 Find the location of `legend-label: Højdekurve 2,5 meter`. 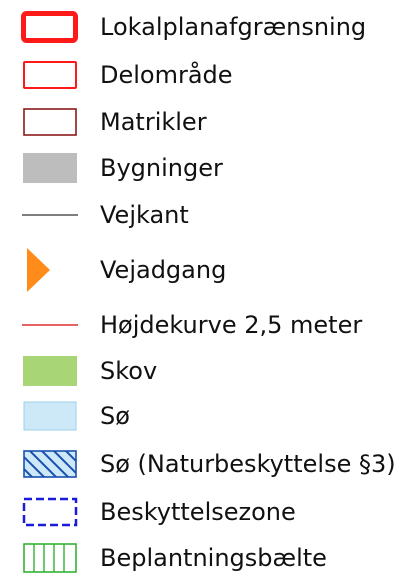

legend-label: Højdekurve 2,5 meter is located at coordinates (231, 325).